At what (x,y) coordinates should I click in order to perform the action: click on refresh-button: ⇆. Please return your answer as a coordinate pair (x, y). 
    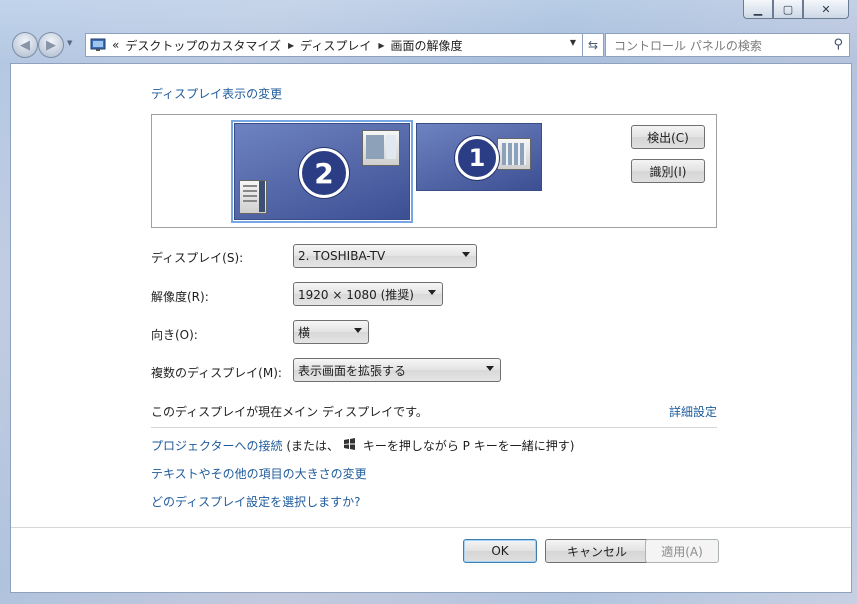
    Looking at the image, I should click on (593, 45).